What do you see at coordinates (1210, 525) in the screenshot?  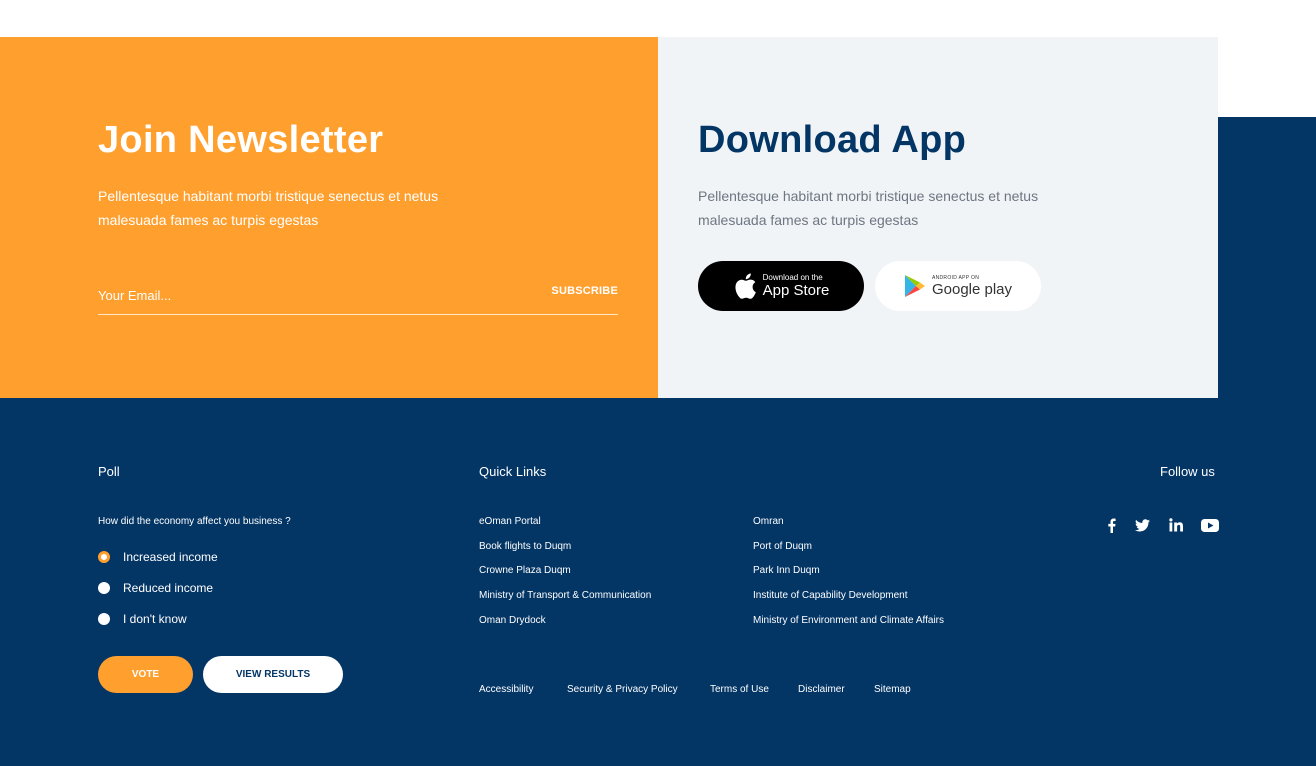 I see `youtube-icon` at bounding box center [1210, 525].